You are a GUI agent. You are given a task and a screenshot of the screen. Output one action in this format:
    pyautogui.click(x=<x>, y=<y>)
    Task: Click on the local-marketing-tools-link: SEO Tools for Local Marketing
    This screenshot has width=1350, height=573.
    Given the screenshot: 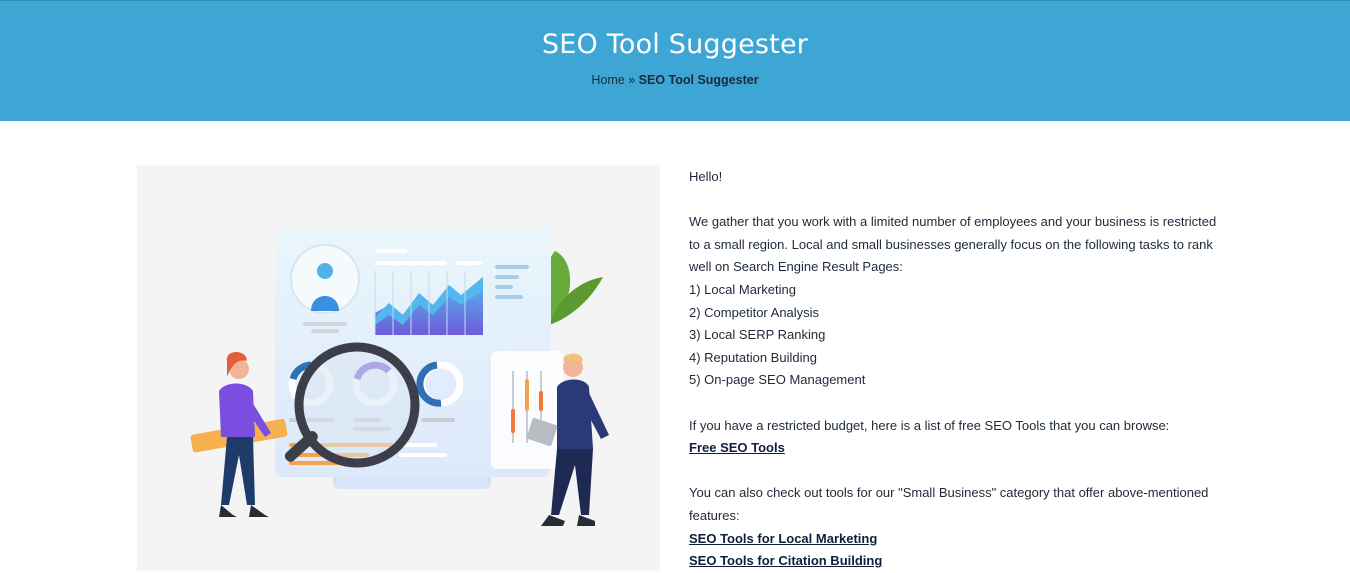 What is the action you would take?
    pyautogui.click(x=783, y=538)
    